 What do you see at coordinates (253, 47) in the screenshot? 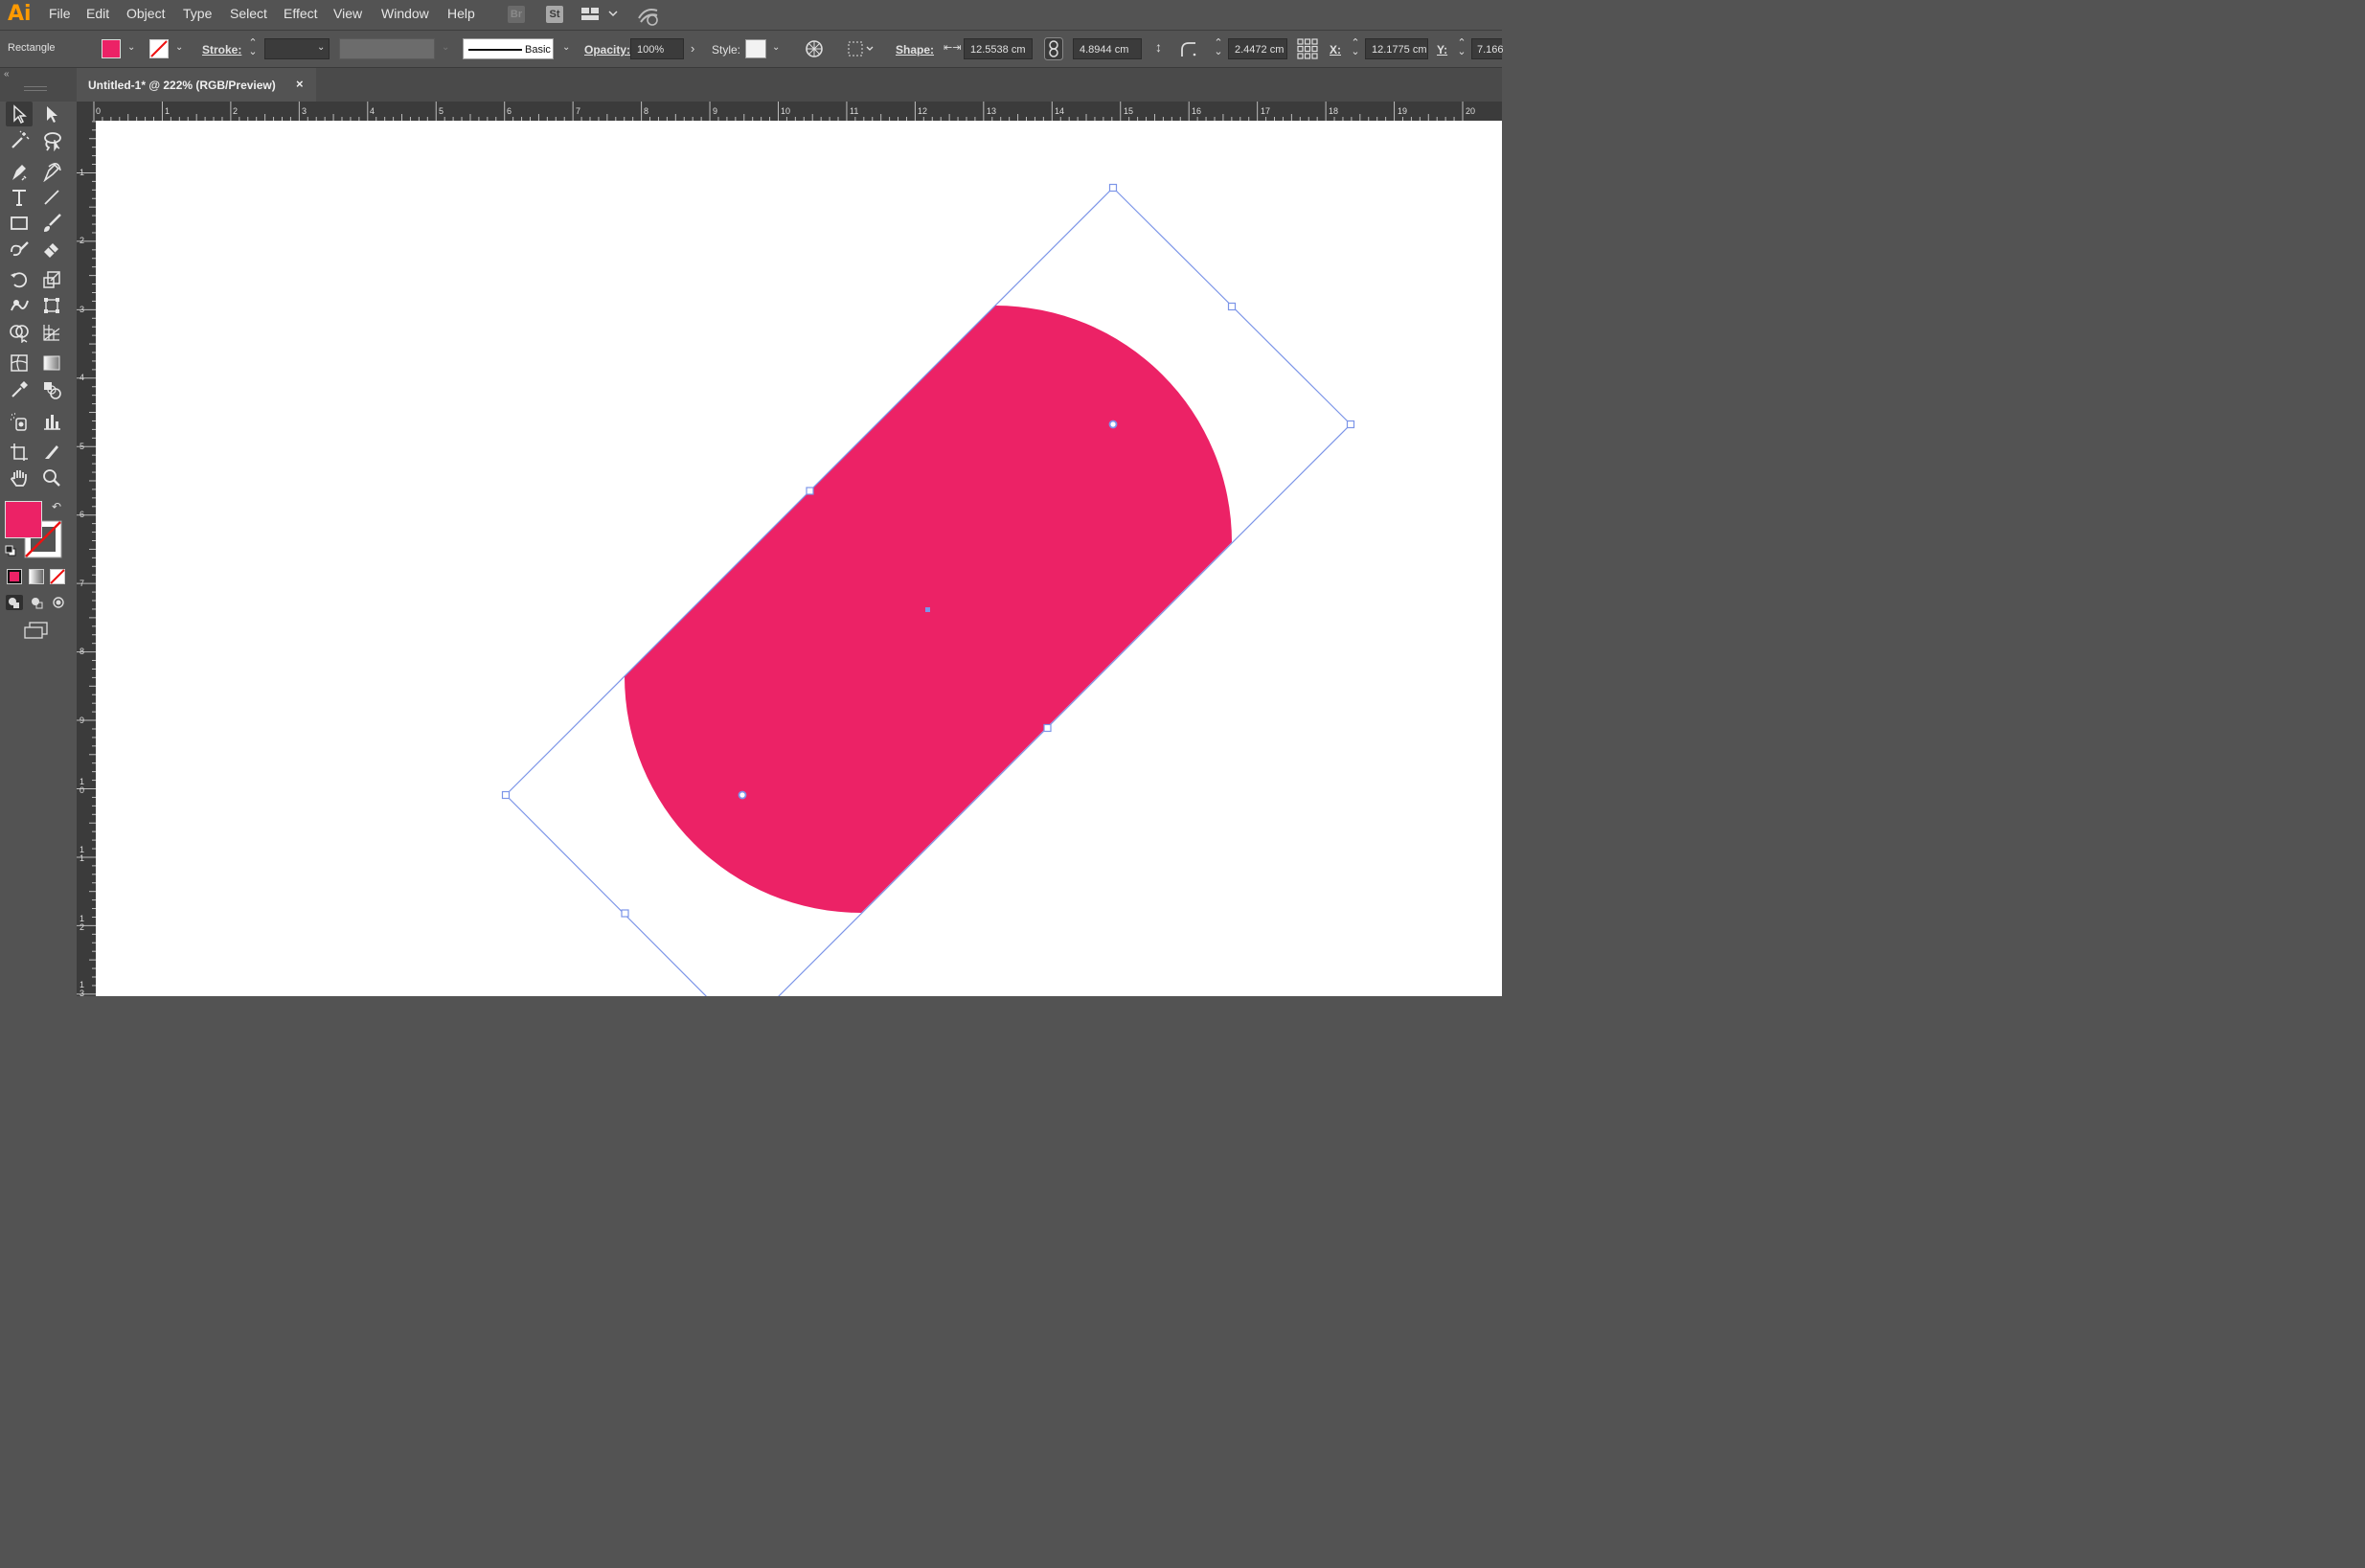
I see `stroke-weight-stepper: ⌃ ⌄` at bounding box center [253, 47].